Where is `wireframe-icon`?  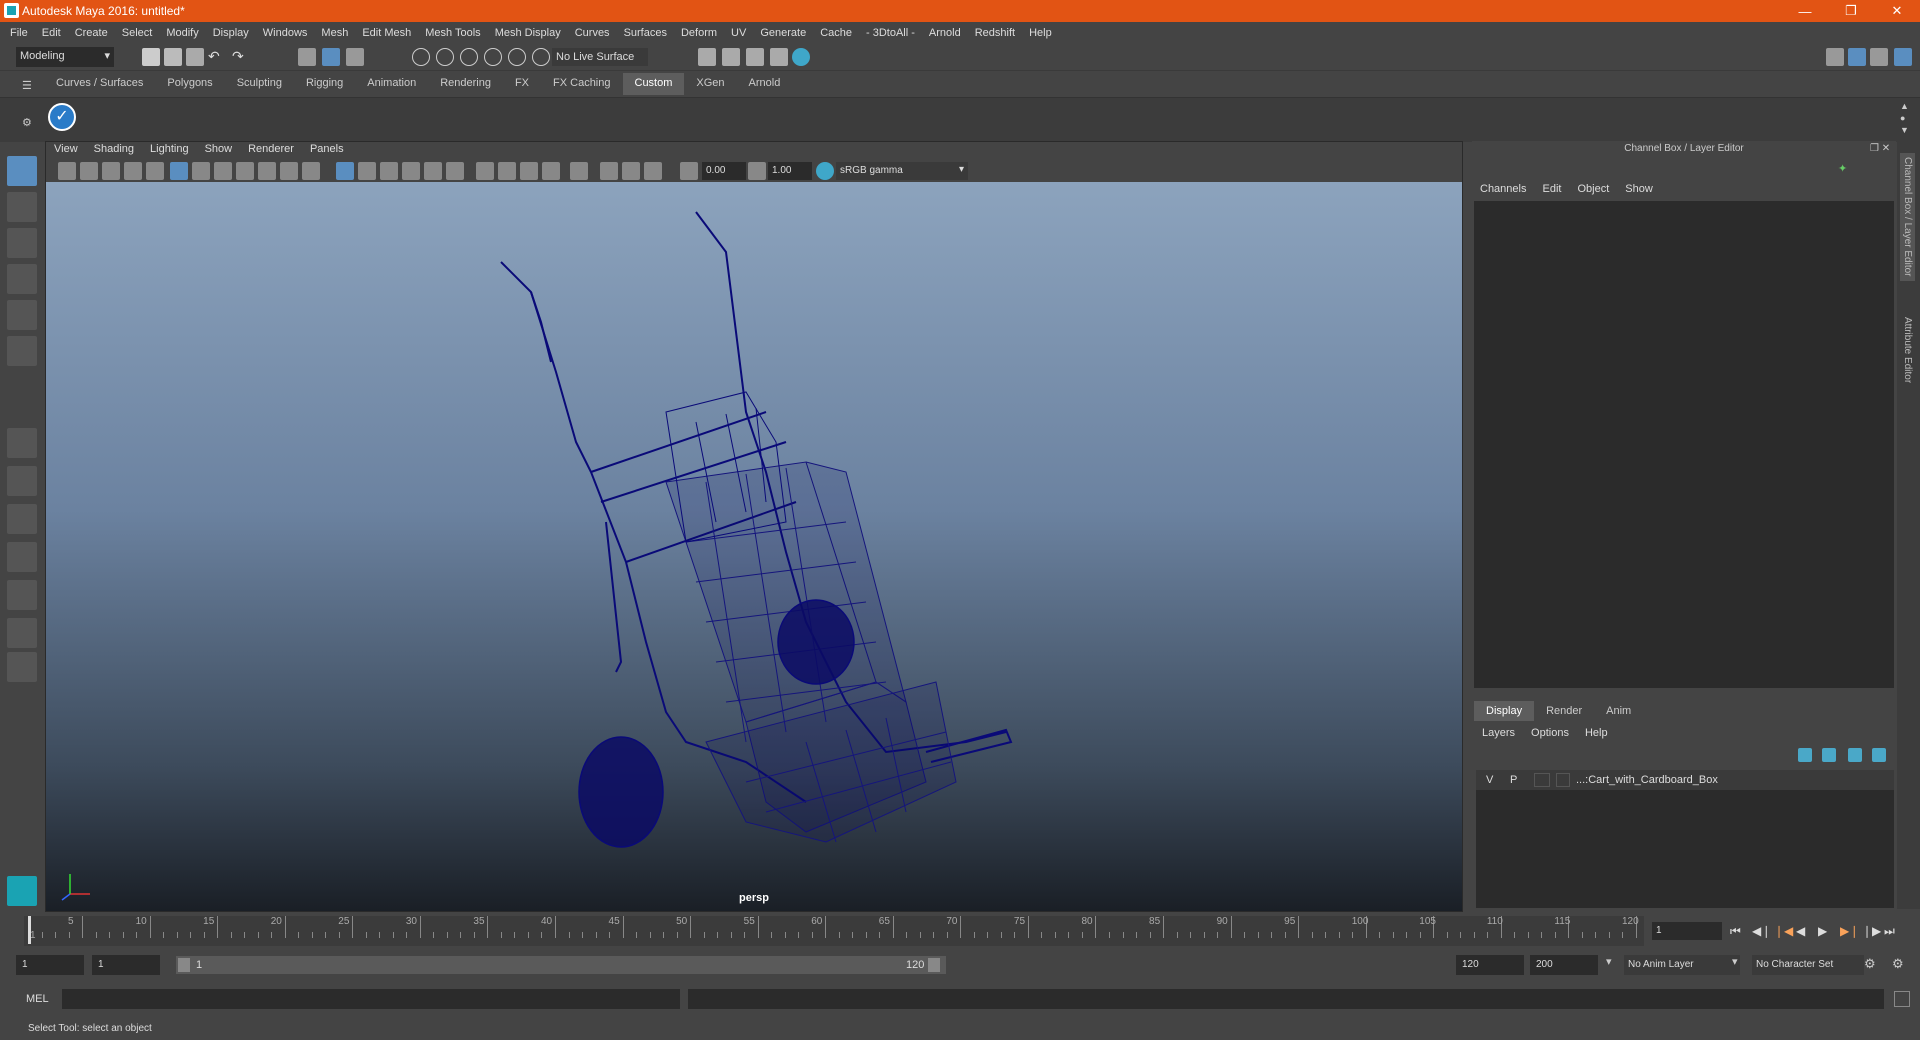
wireframe-icon is located at coordinates (345, 171).